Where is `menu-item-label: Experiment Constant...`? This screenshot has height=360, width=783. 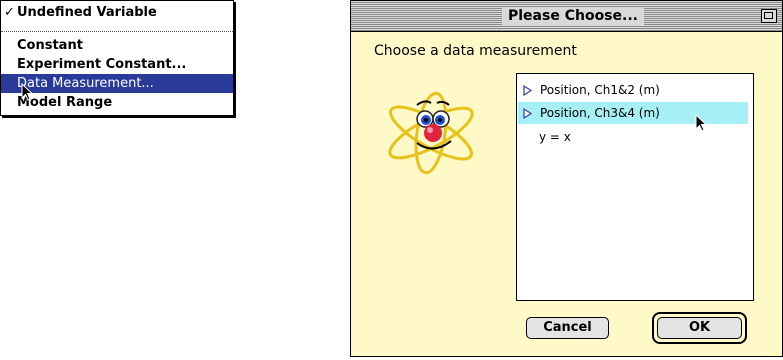
menu-item-label: Experiment Constant... is located at coordinates (102, 64).